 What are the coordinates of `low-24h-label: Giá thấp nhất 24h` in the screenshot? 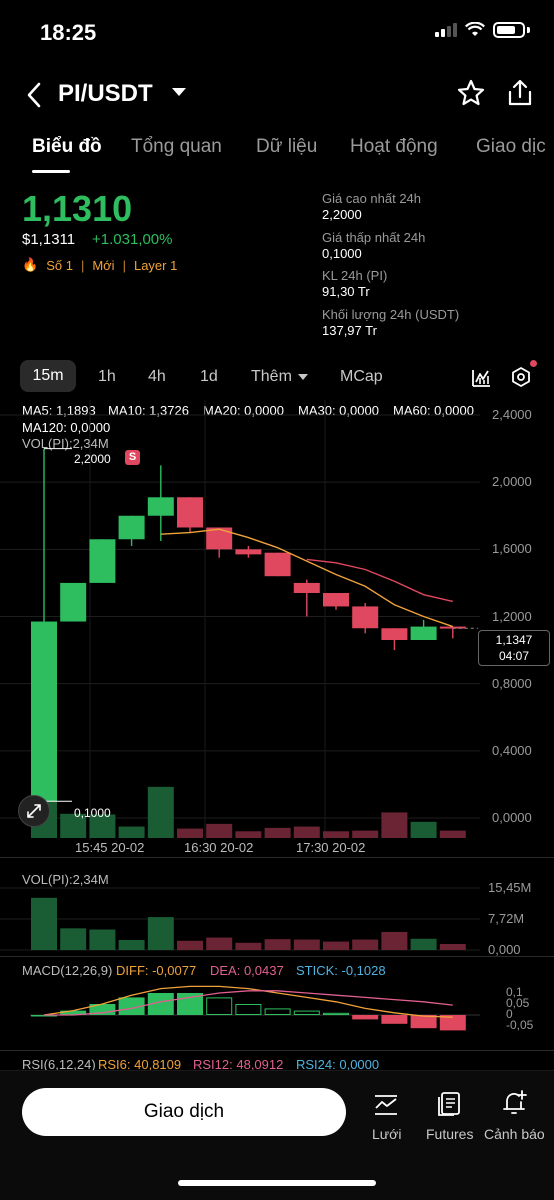 It's located at (374, 237).